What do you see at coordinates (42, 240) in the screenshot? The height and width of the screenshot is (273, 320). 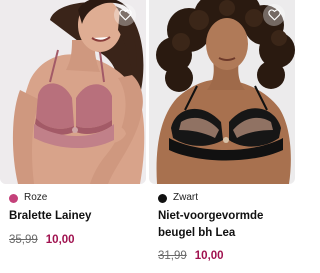 I see `price-row: 35,99 10,00` at bounding box center [42, 240].